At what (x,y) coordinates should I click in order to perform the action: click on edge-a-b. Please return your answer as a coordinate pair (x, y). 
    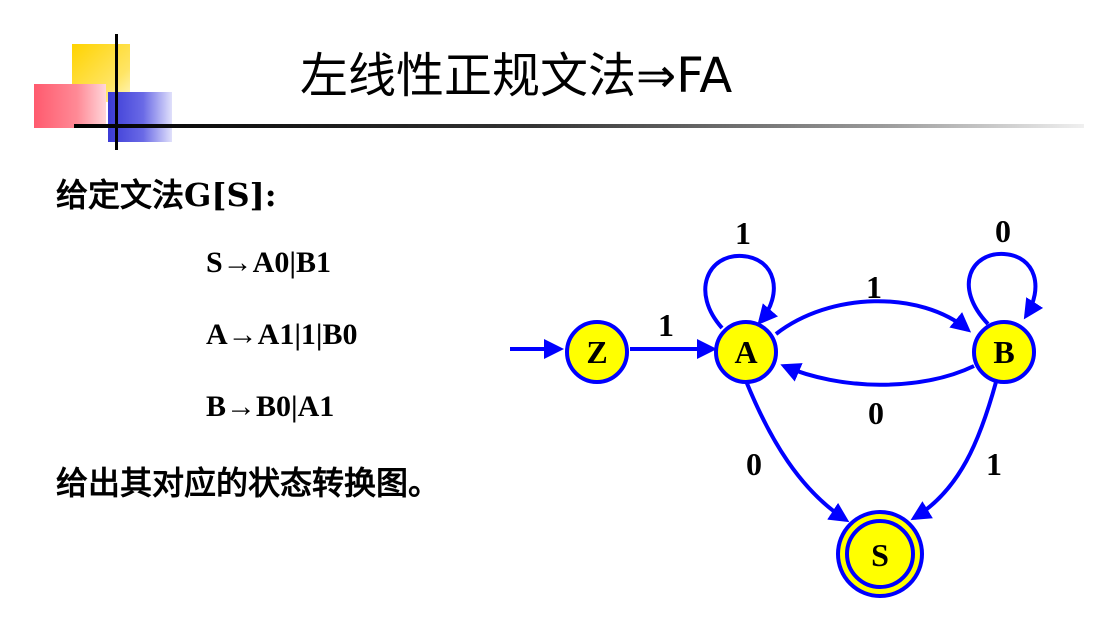
    Looking at the image, I should click on (873, 317).